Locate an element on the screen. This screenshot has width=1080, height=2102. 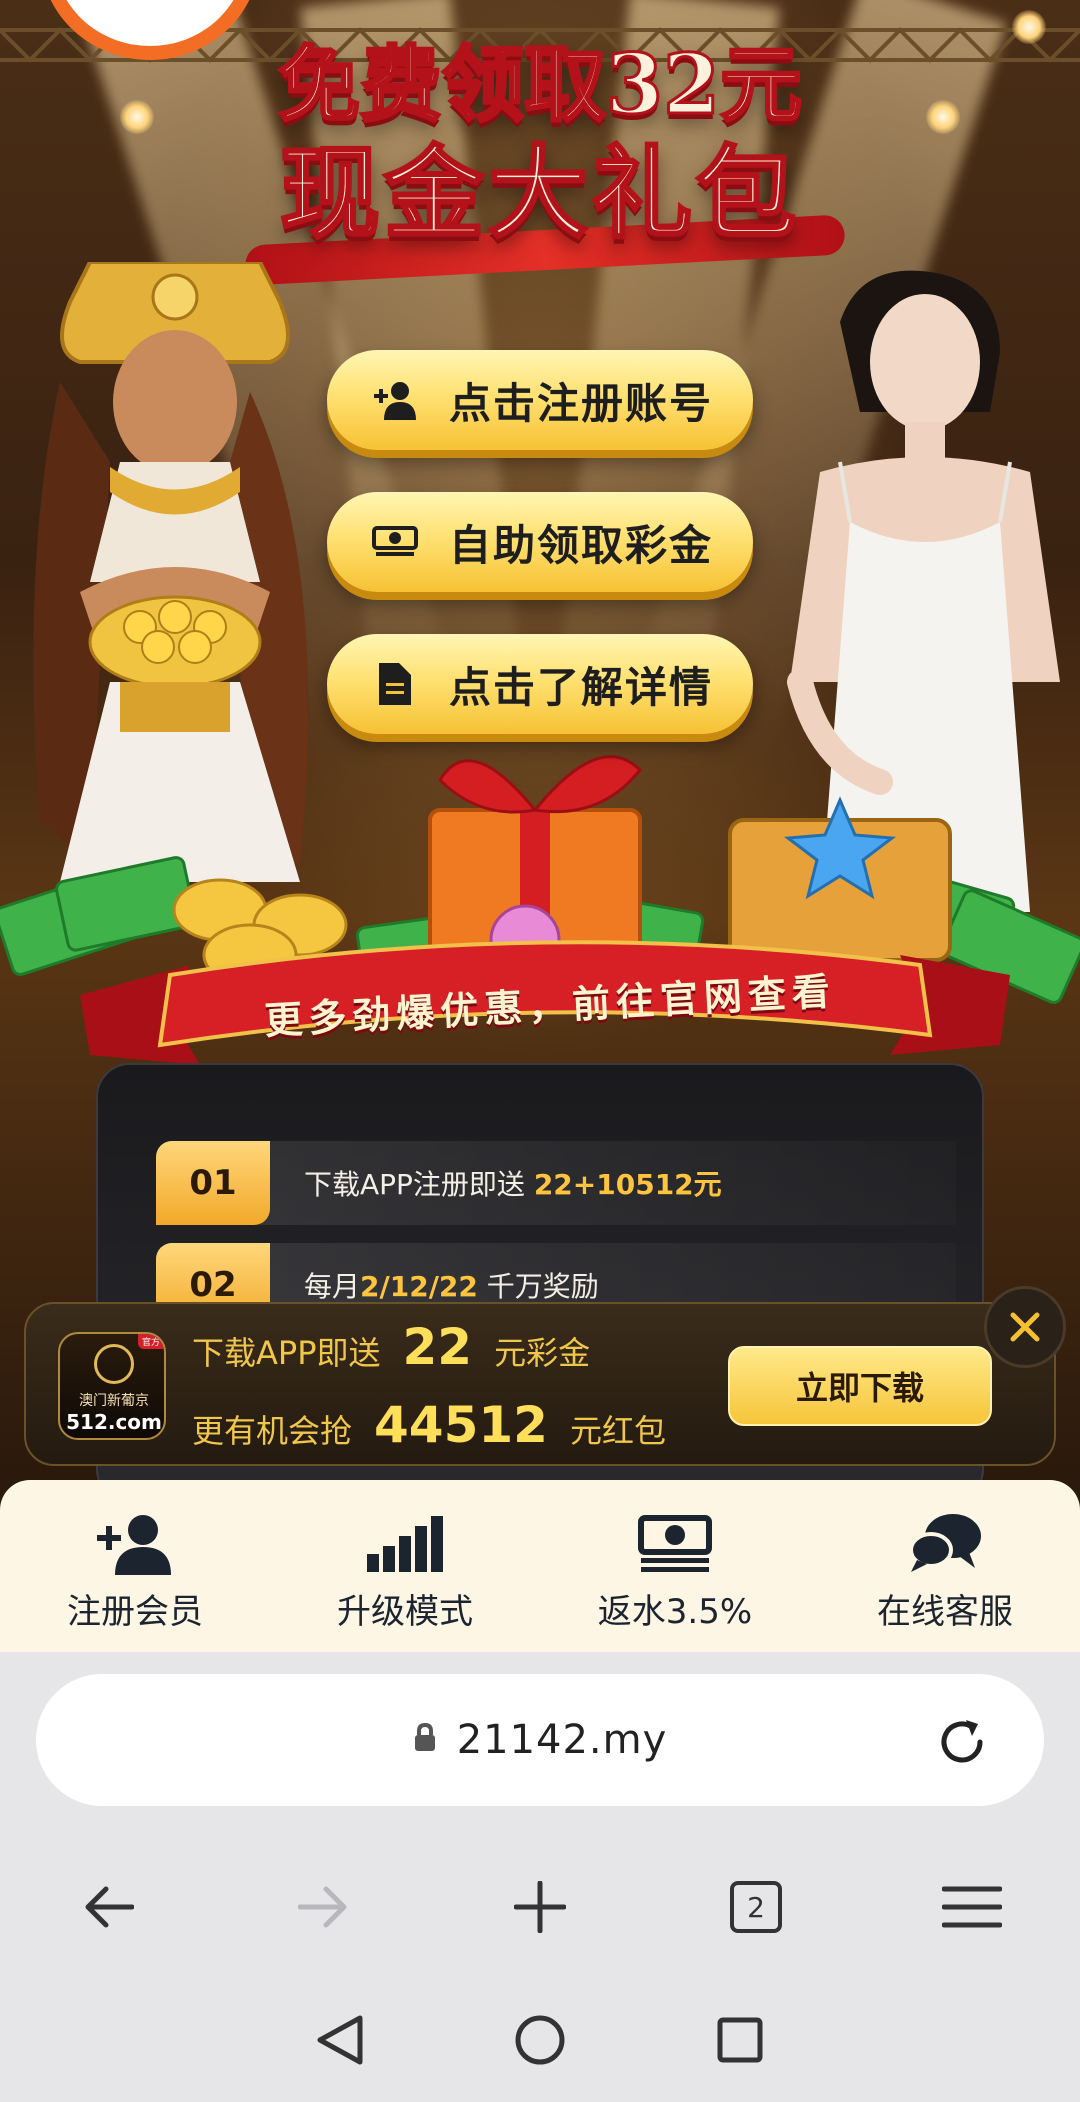
address-bar: 21142.my is located at coordinates (540, 1740).